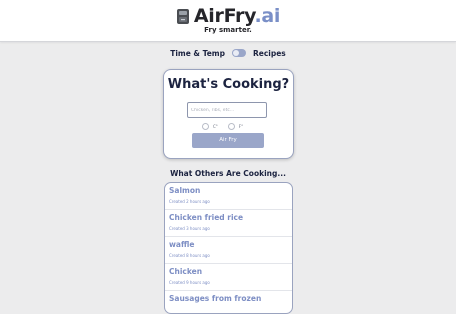  What do you see at coordinates (205, 126) in the screenshot?
I see `radio-celsius` at bounding box center [205, 126].